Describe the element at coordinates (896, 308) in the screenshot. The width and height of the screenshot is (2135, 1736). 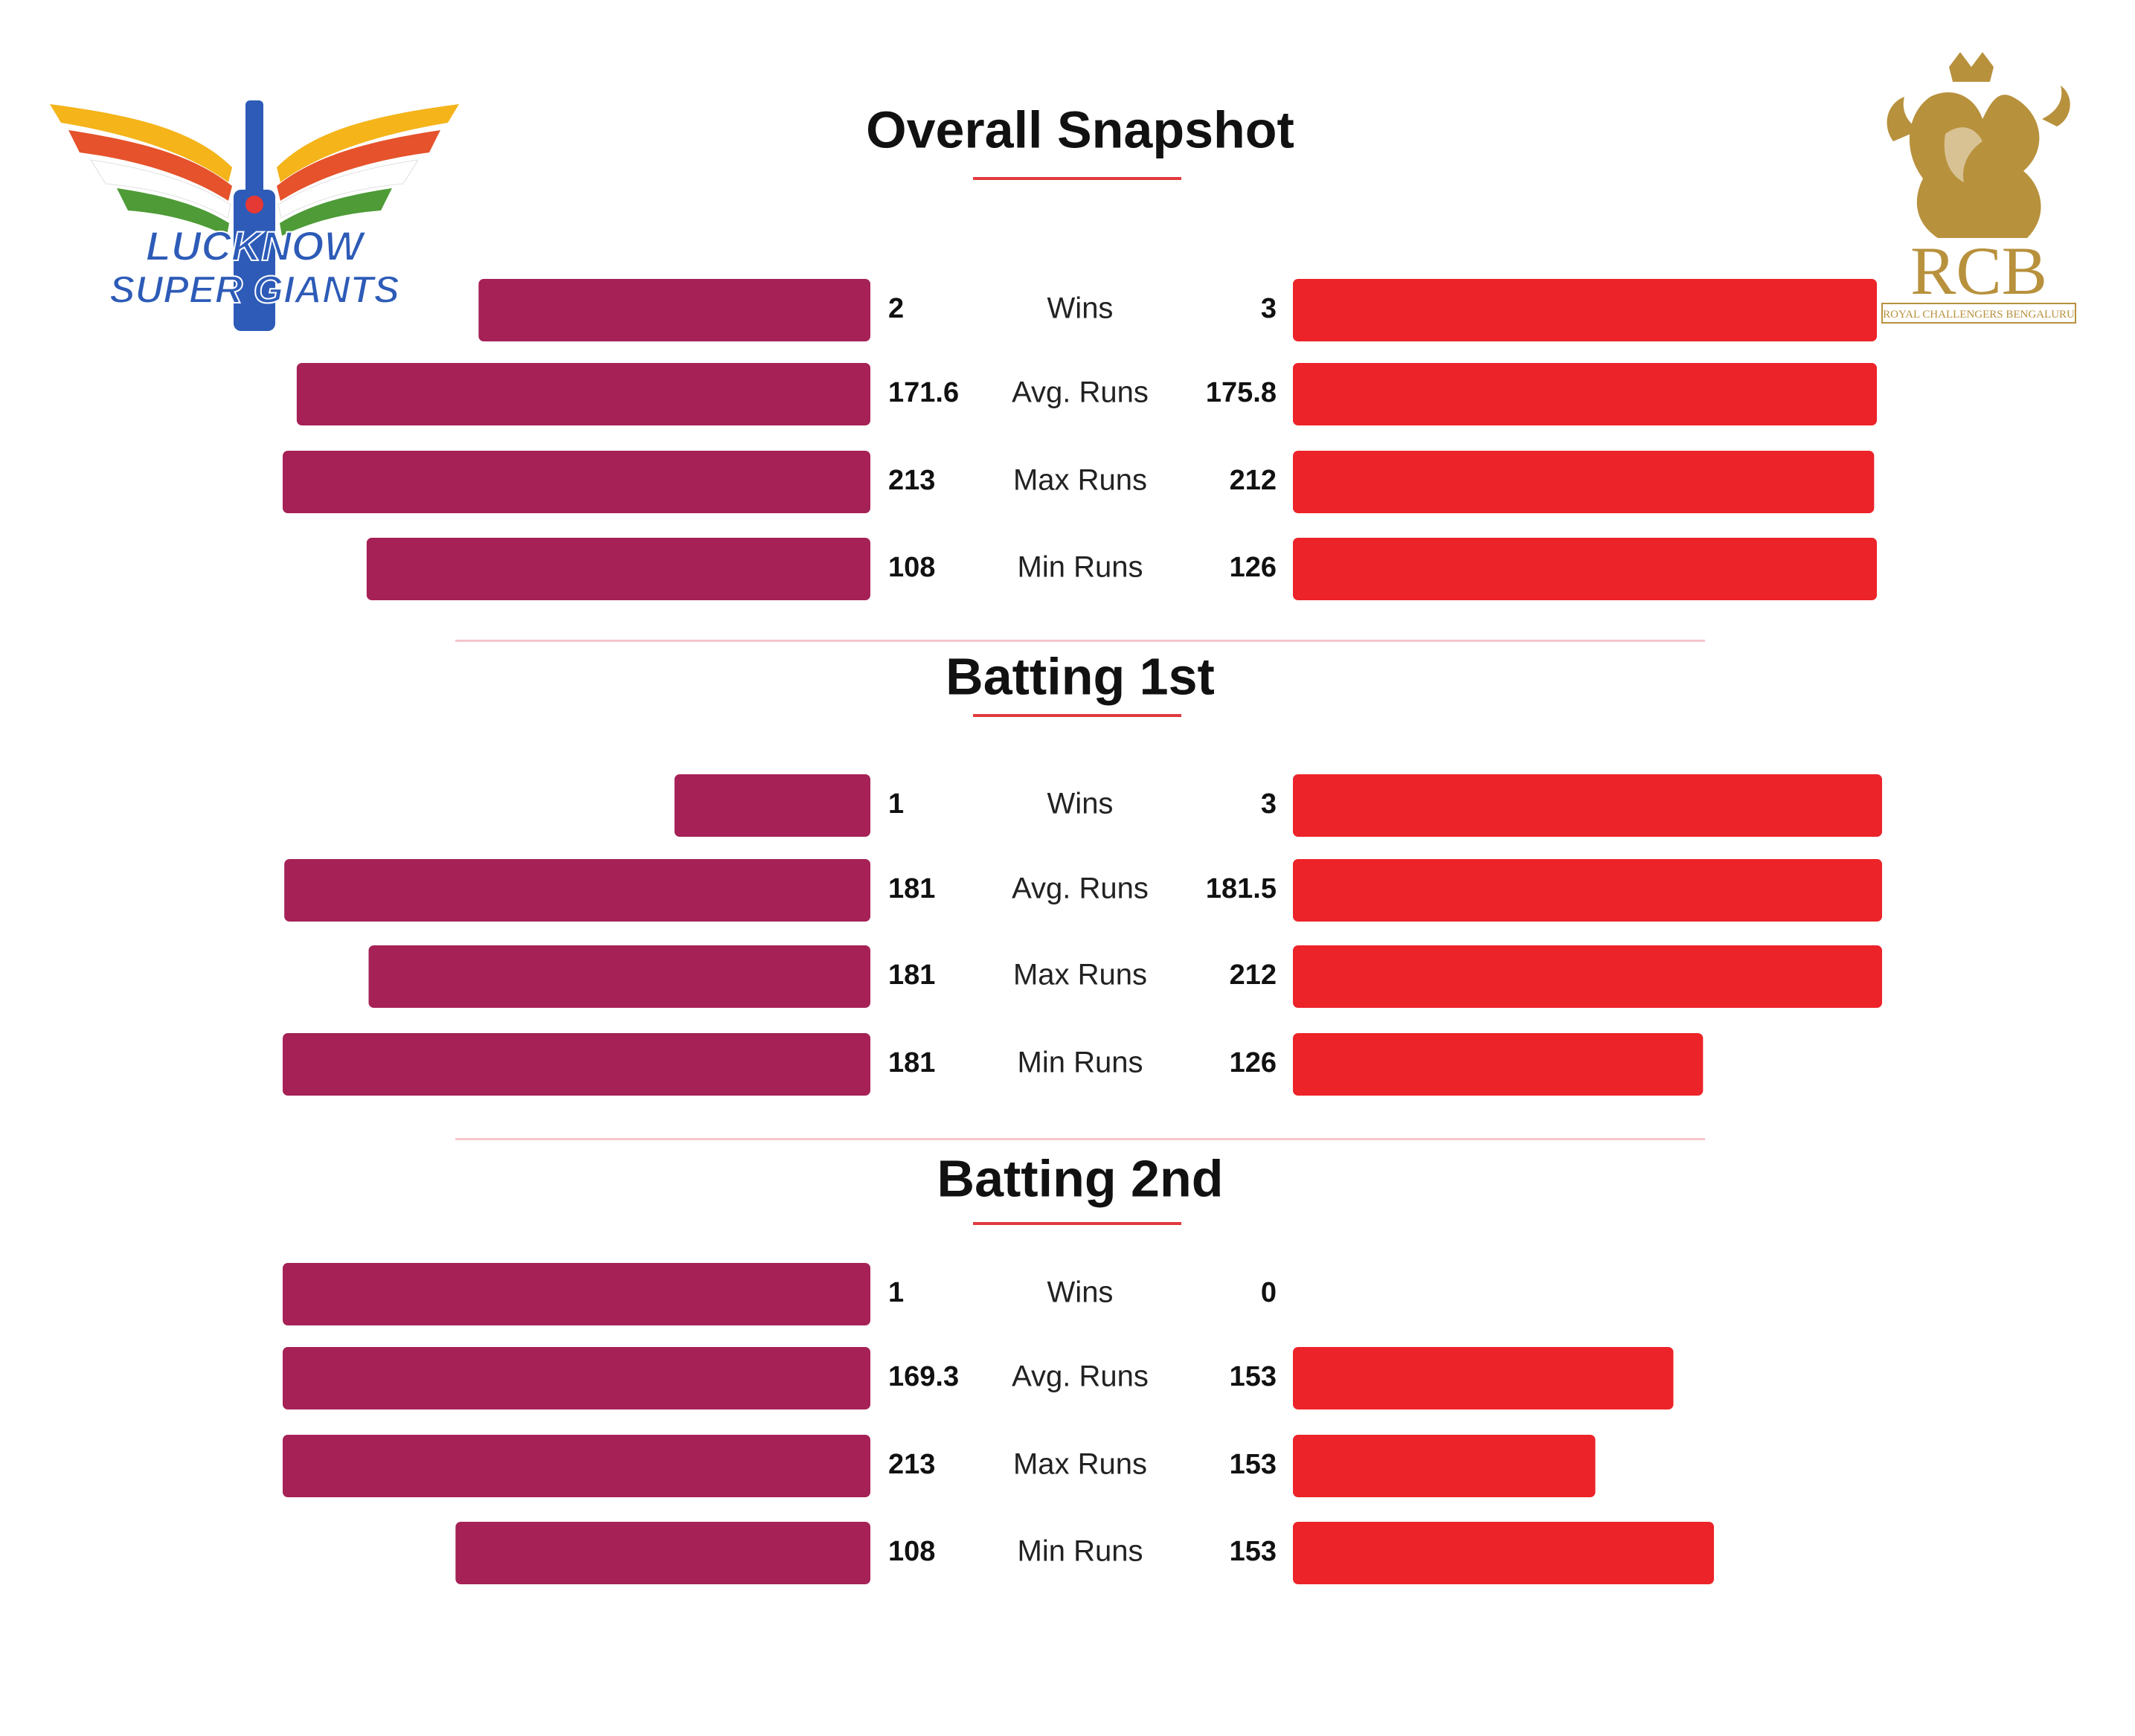
I see `value-label-lsg: 2` at that location.